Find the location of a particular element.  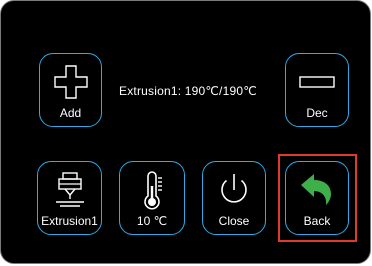

extrusion-button-label: Extrusion1 is located at coordinates (69, 221).